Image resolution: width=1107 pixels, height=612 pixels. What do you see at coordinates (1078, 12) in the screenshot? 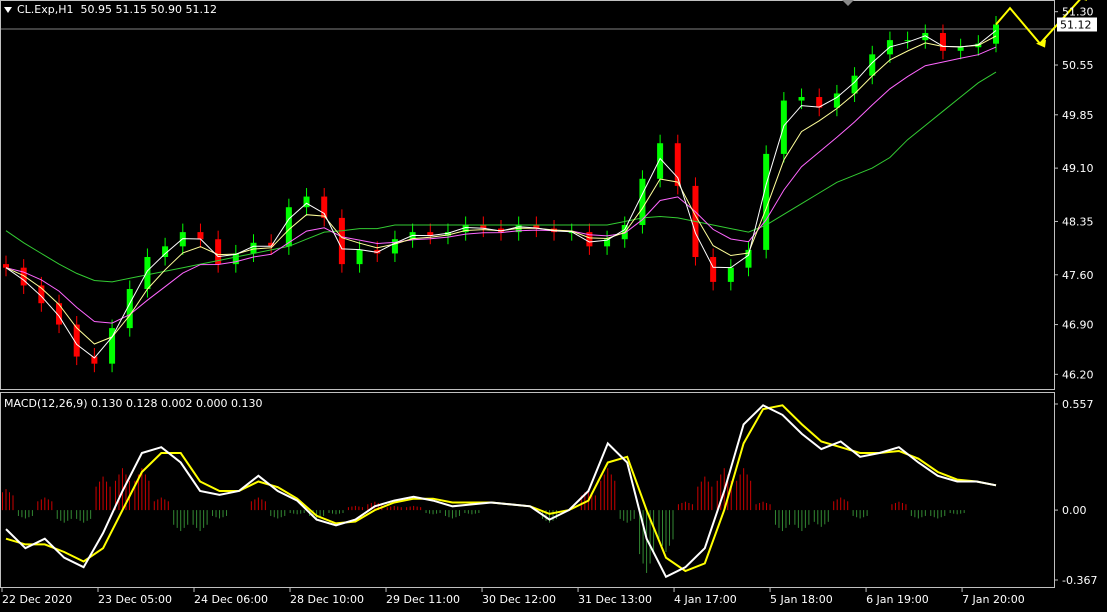
I see `price-axis-label: 51.30` at bounding box center [1078, 12].